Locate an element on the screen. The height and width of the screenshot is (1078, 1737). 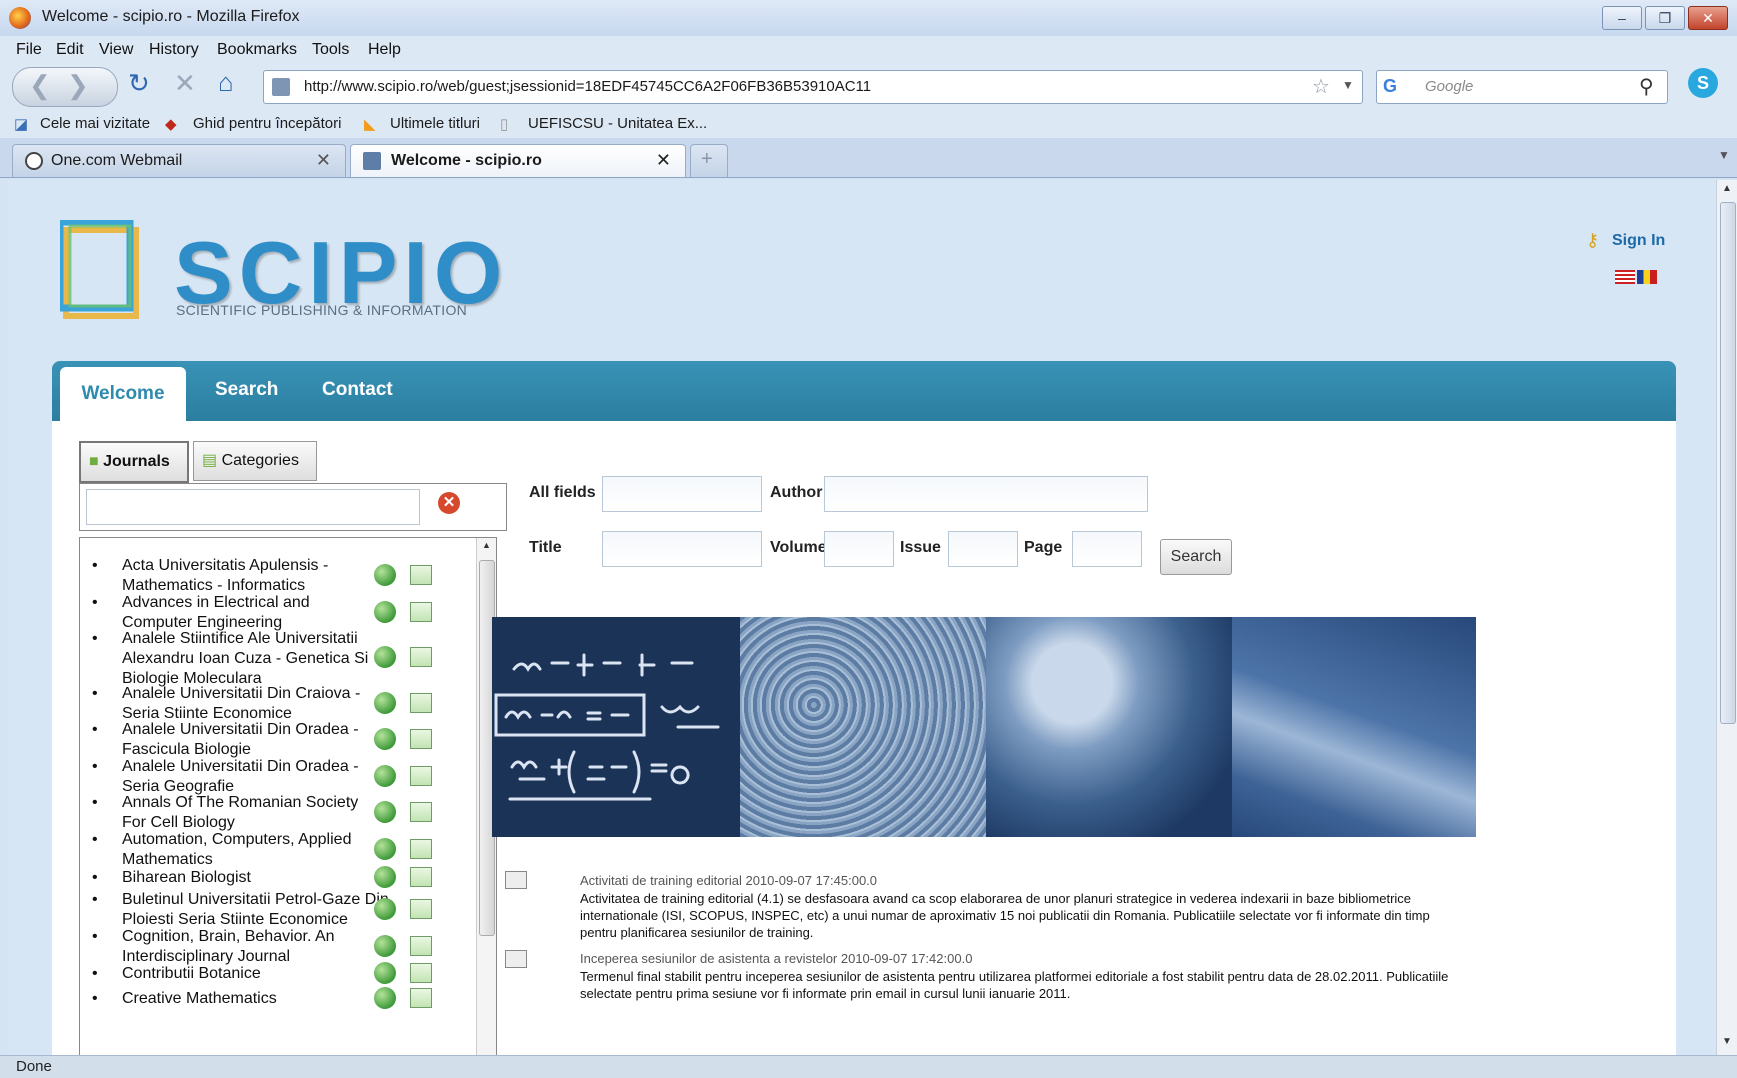
stop-icon: ✕ is located at coordinates (185, 83).